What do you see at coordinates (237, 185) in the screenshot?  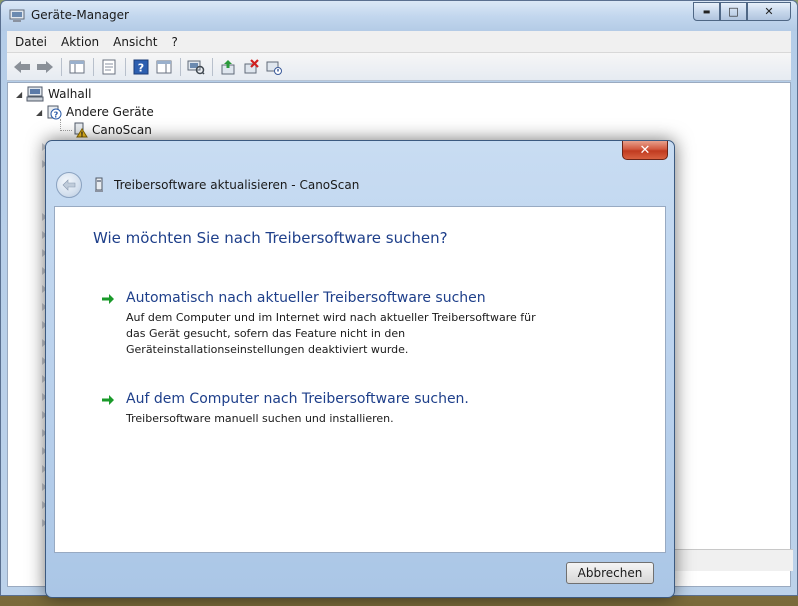 I see `dialog-title: Treibersoftware aktualisieren - CanoScan` at bounding box center [237, 185].